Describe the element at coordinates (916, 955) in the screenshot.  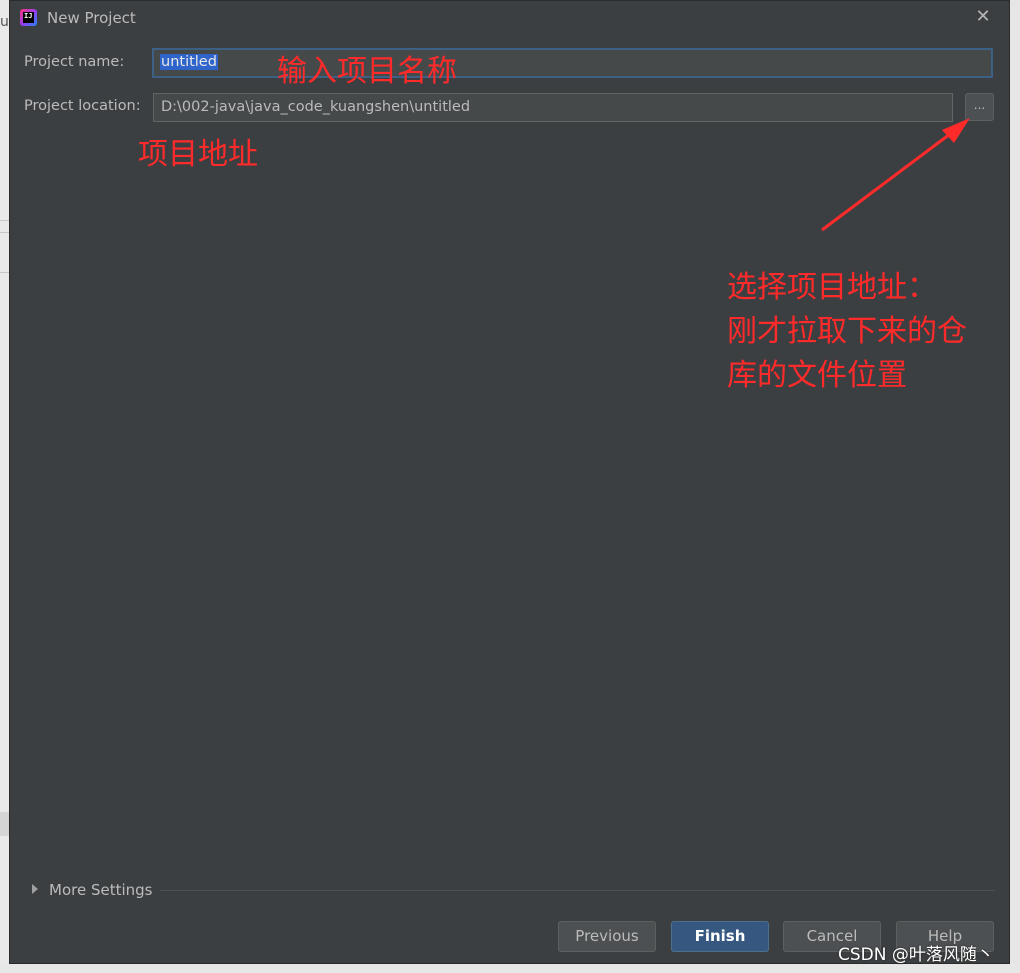
I see `csdn-watermark: CSDN @叶落风随丶` at that location.